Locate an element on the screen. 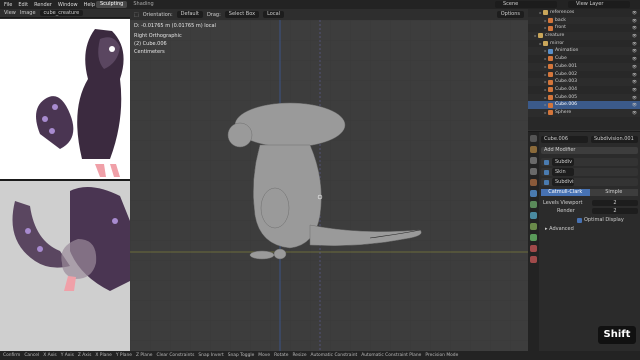 The height and width of the screenshot is (360, 640). viewport-mode-icon: ⬚ is located at coordinates (136, 15).